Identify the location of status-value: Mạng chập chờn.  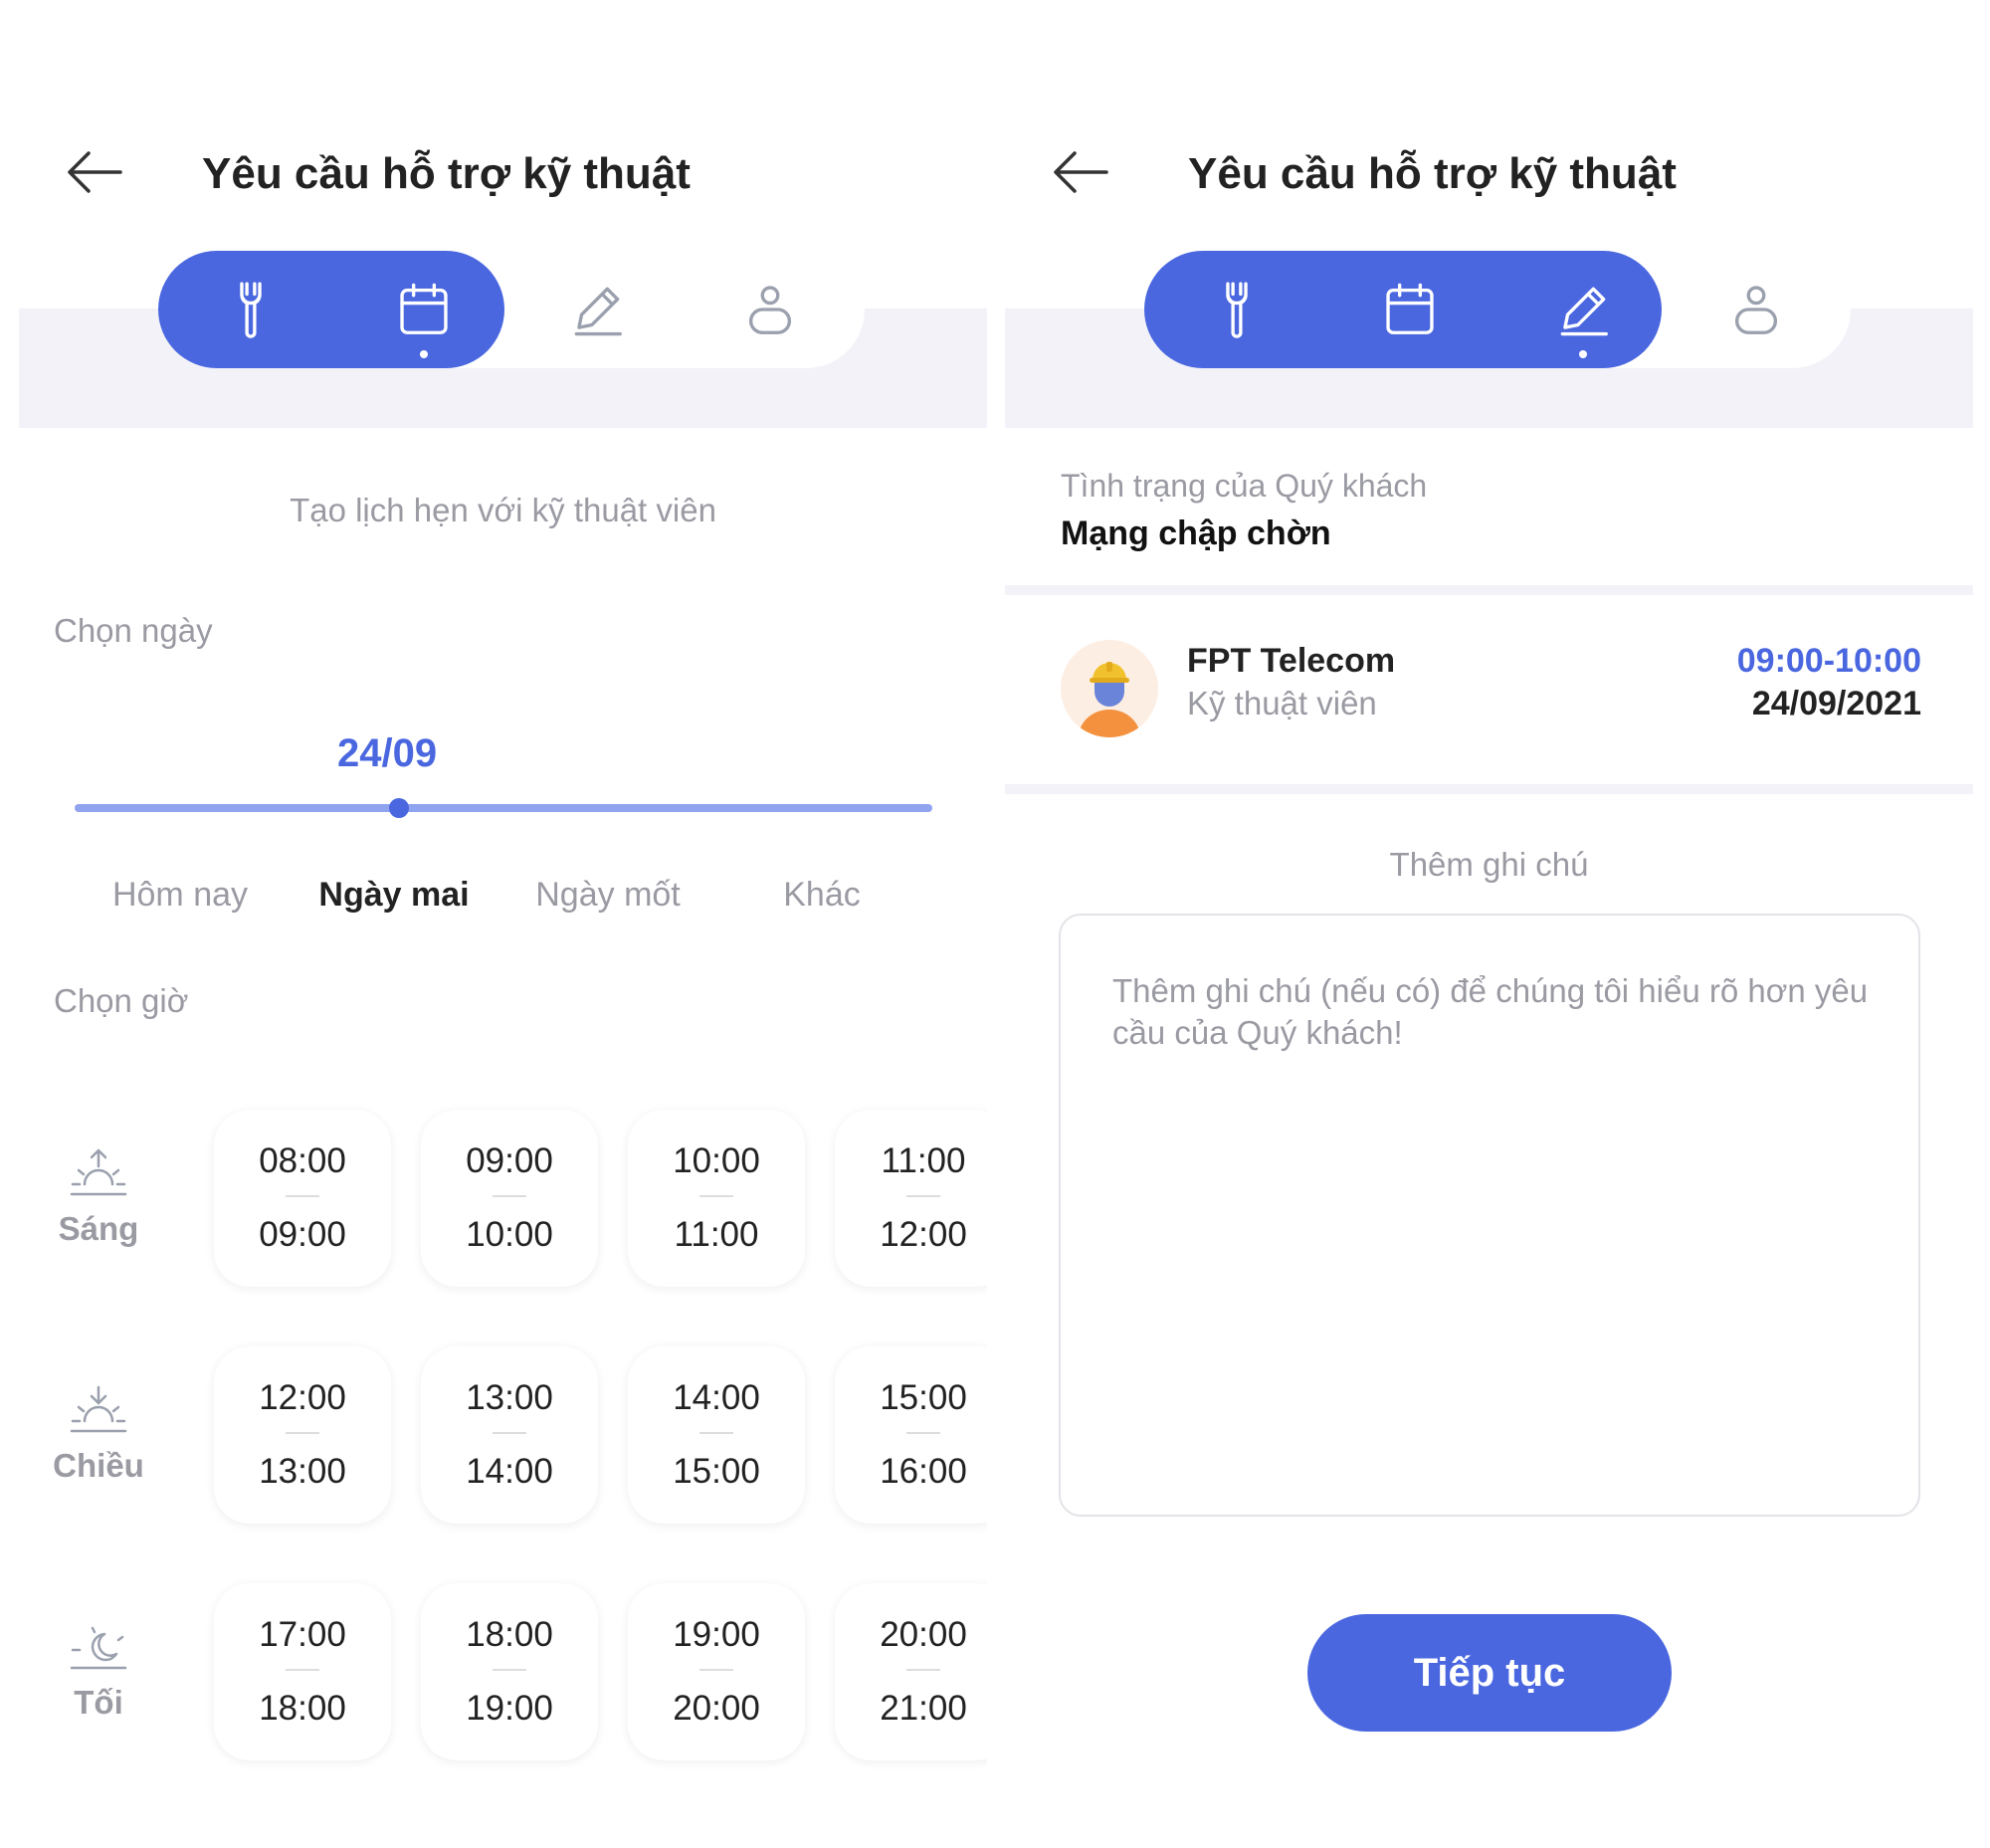
(1196, 533).